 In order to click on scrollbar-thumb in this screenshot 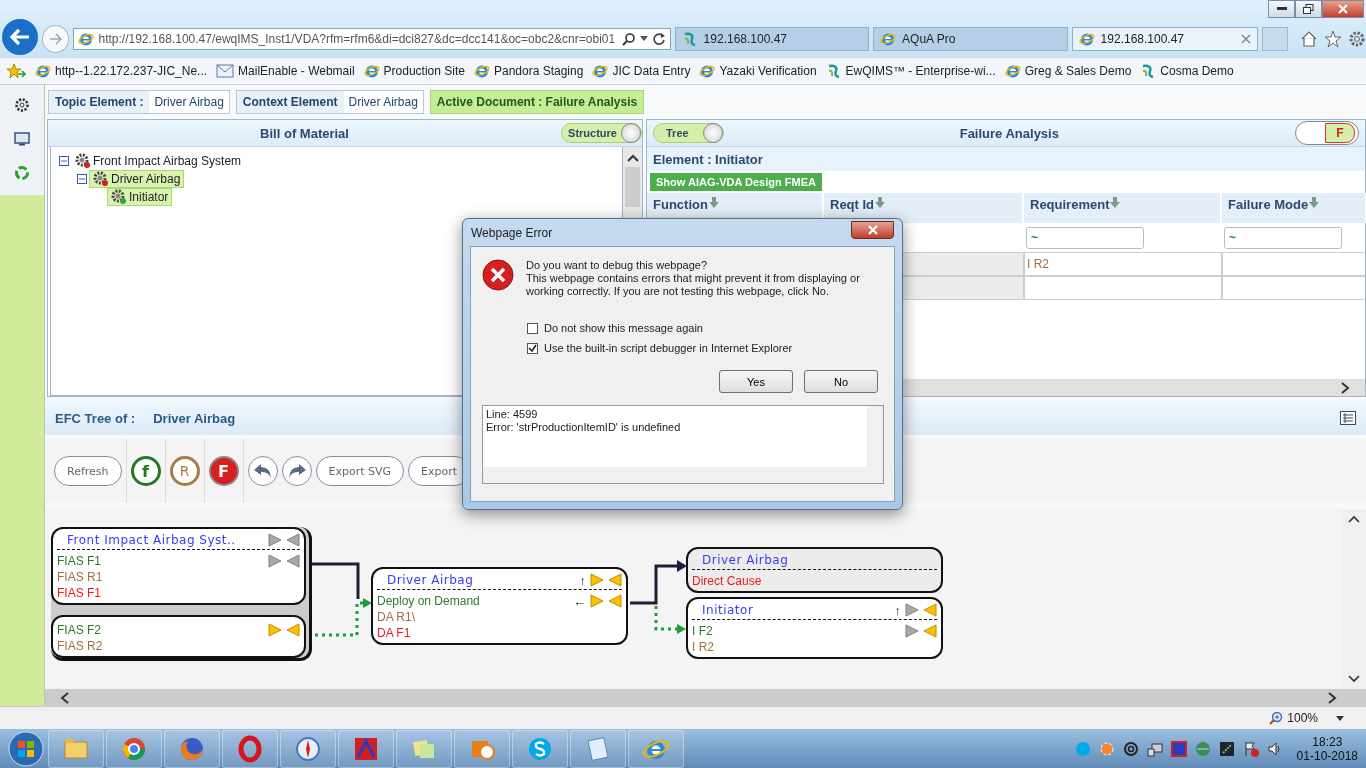, I will do `click(632, 187)`.